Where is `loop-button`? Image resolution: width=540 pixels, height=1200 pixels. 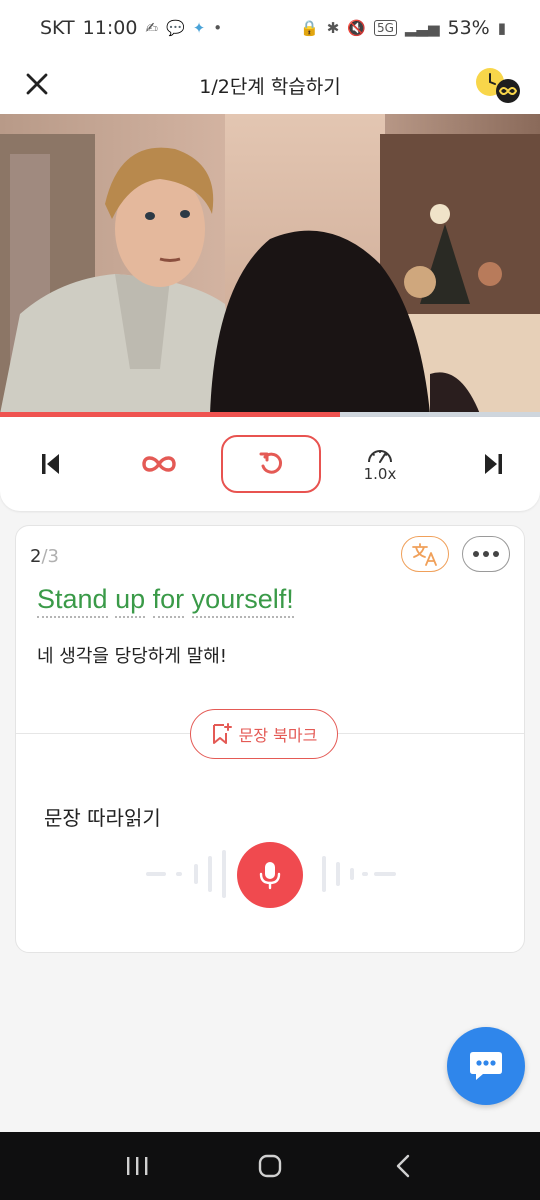
loop-button is located at coordinates (159, 464).